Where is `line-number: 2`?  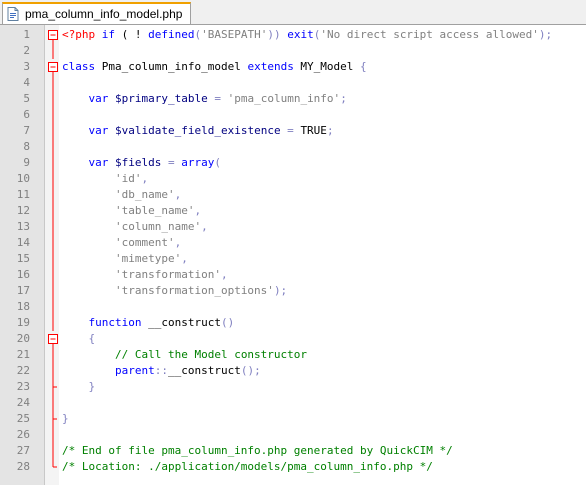 line-number: 2 is located at coordinates (26, 50).